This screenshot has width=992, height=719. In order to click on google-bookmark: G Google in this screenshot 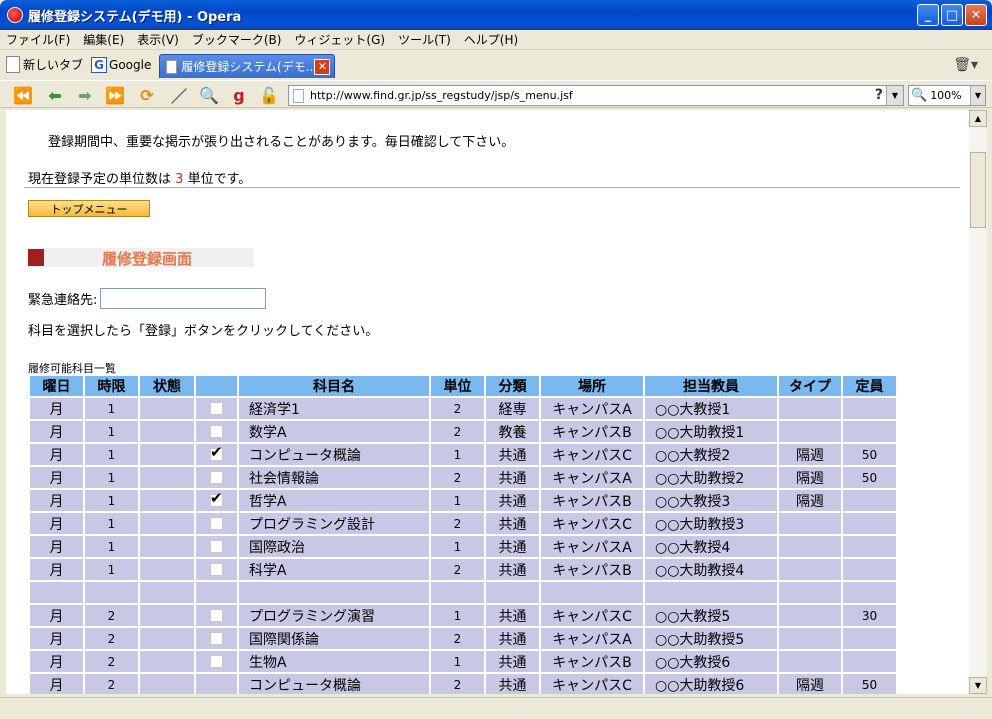, I will do `click(121, 64)`.